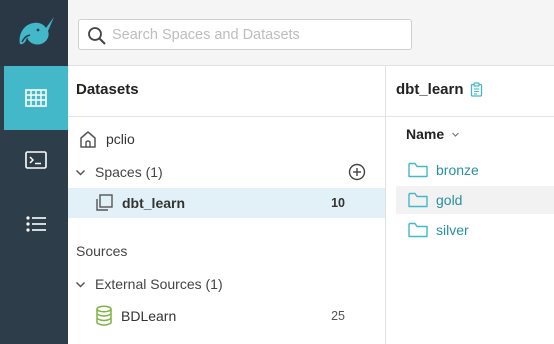 This screenshot has height=344, width=554. Describe the element at coordinates (226, 139) in the screenshot. I see `home-space-item: pclio` at that location.